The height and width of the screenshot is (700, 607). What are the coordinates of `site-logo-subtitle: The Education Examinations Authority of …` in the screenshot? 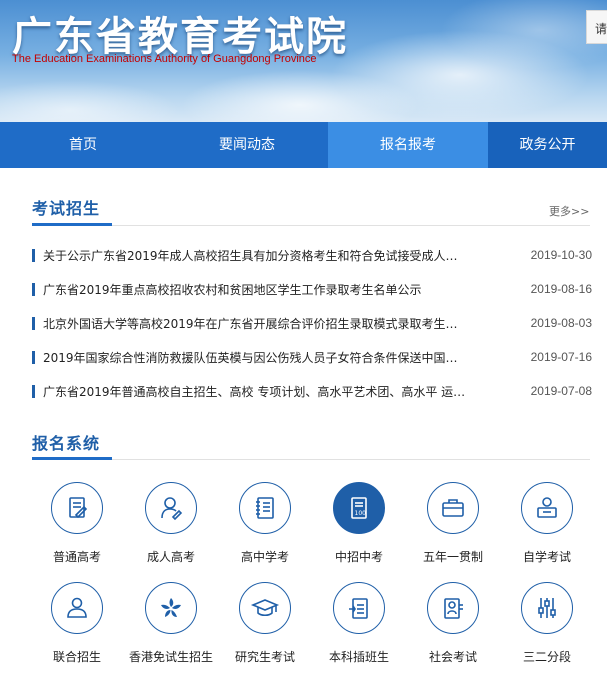 It's located at (164, 59).